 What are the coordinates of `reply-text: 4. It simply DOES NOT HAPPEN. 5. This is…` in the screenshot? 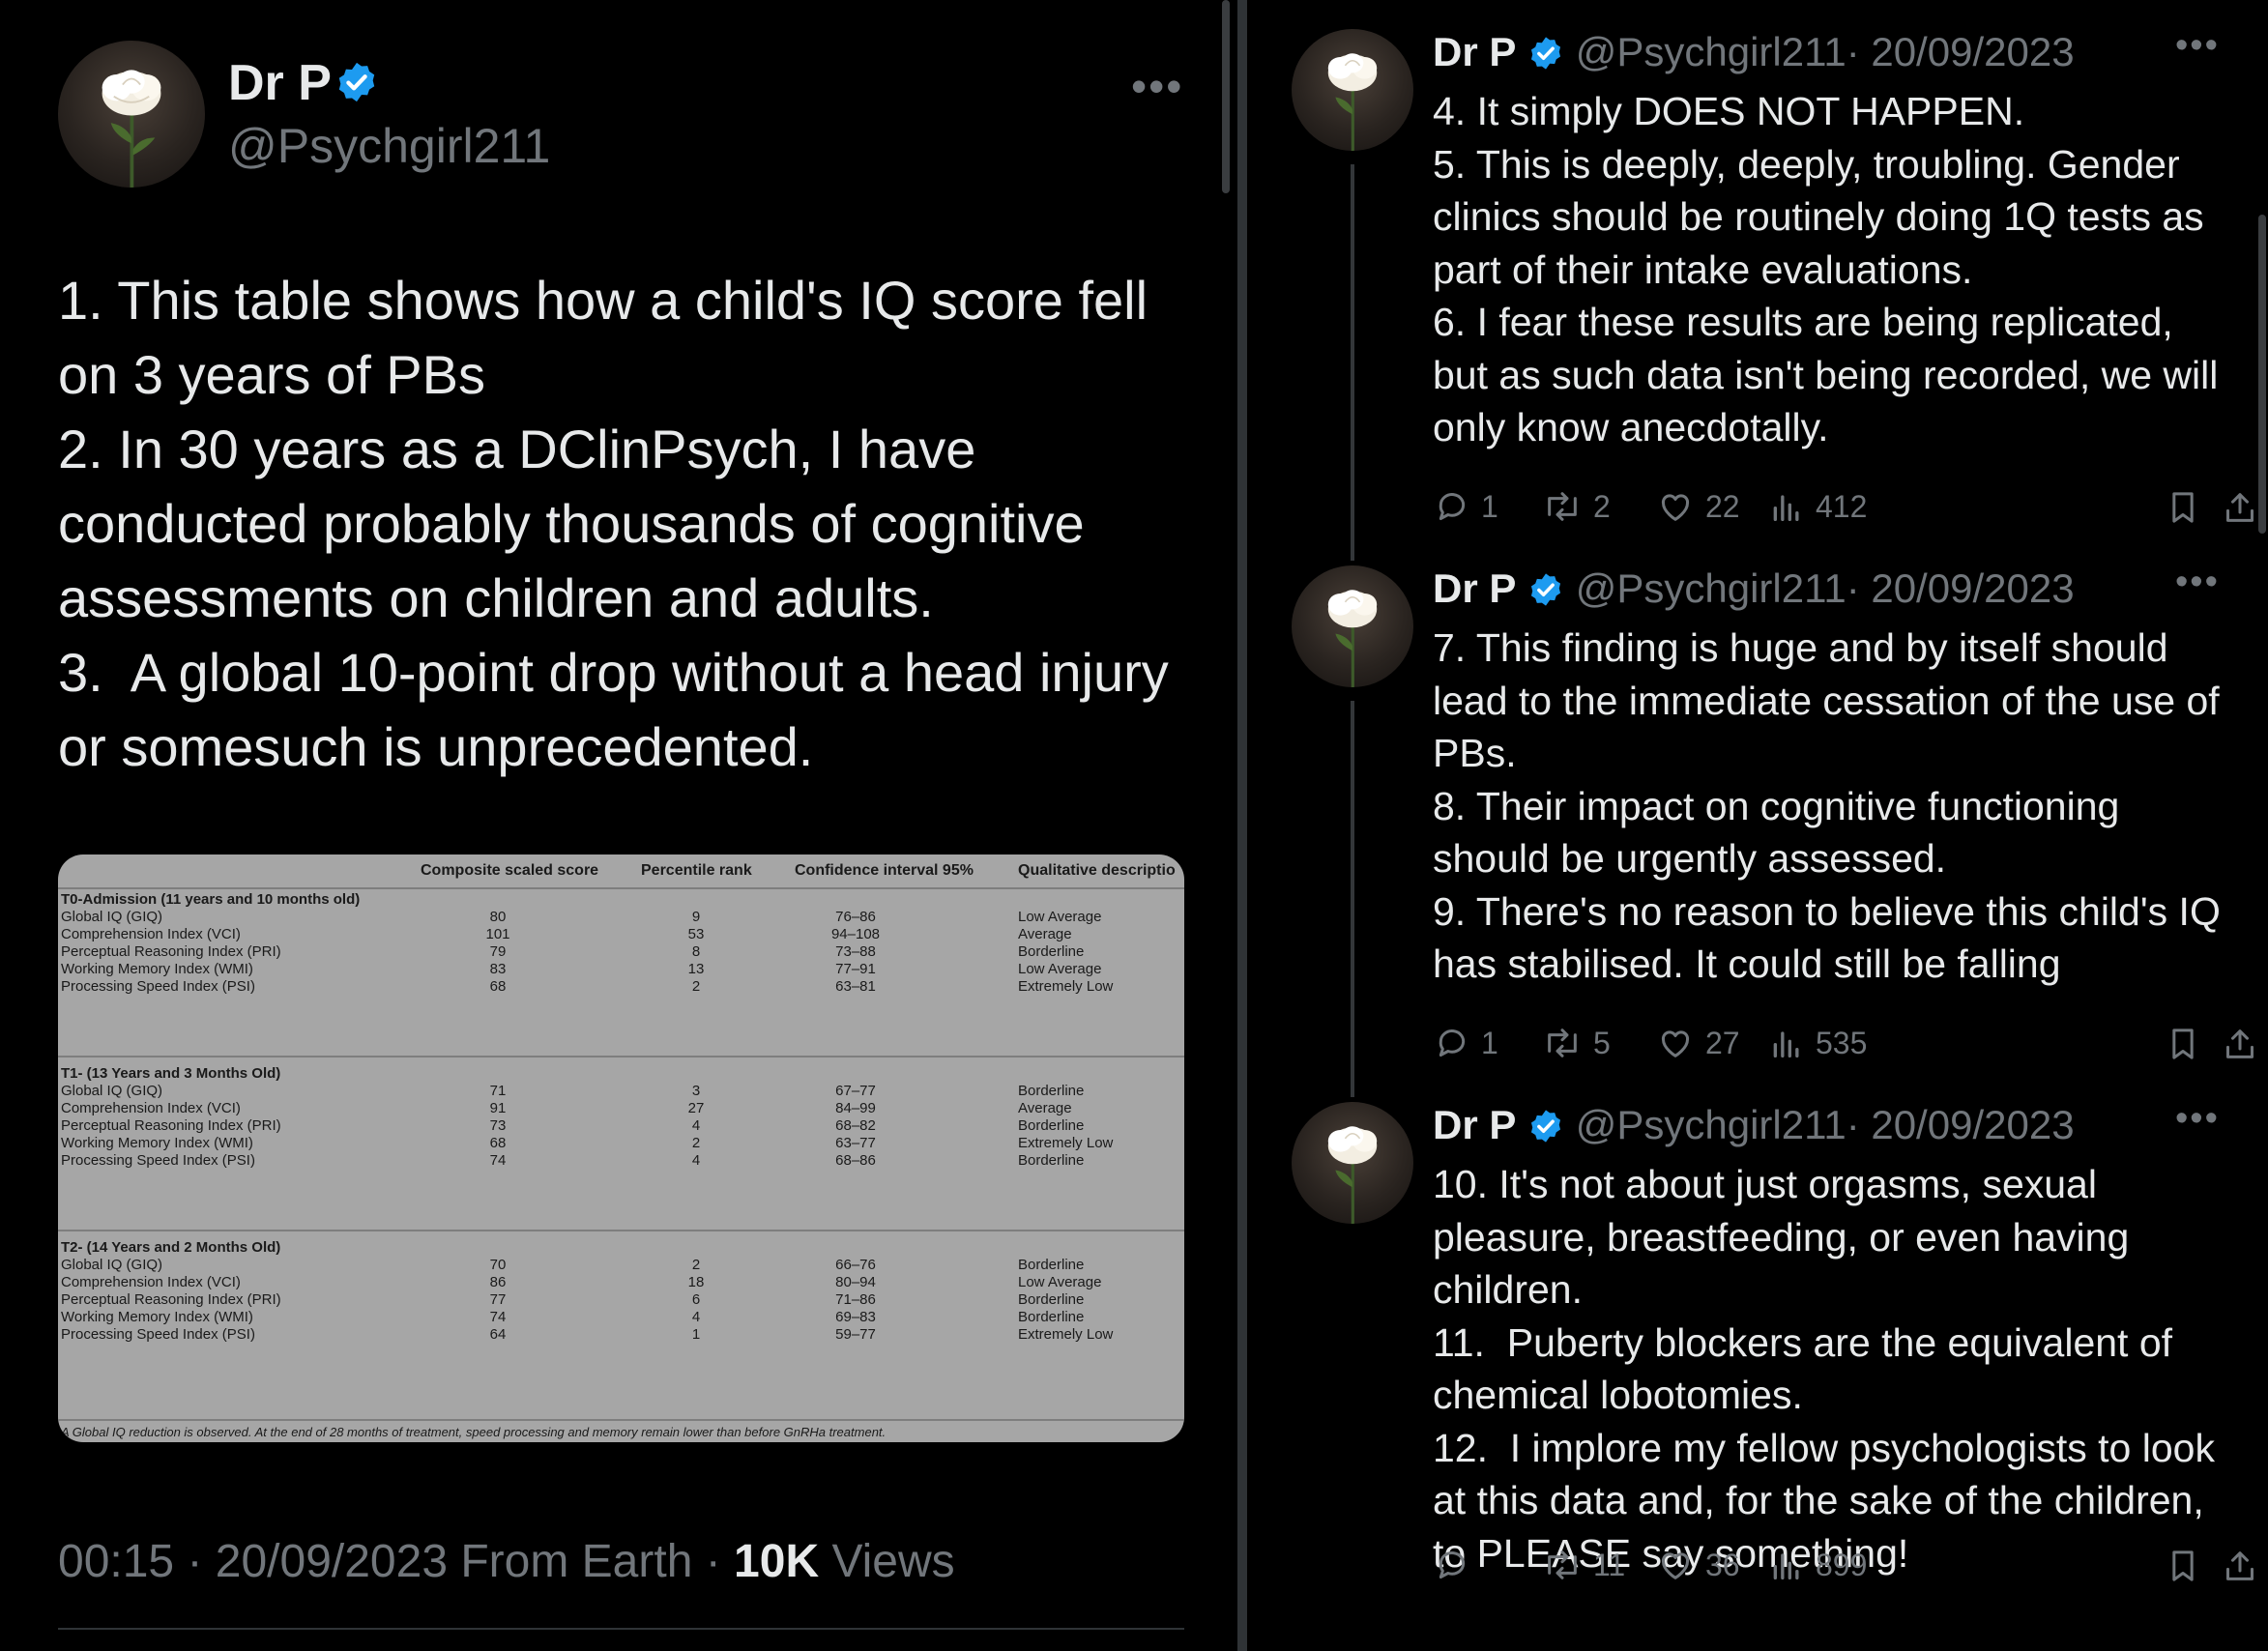 It's located at (1826, 269).